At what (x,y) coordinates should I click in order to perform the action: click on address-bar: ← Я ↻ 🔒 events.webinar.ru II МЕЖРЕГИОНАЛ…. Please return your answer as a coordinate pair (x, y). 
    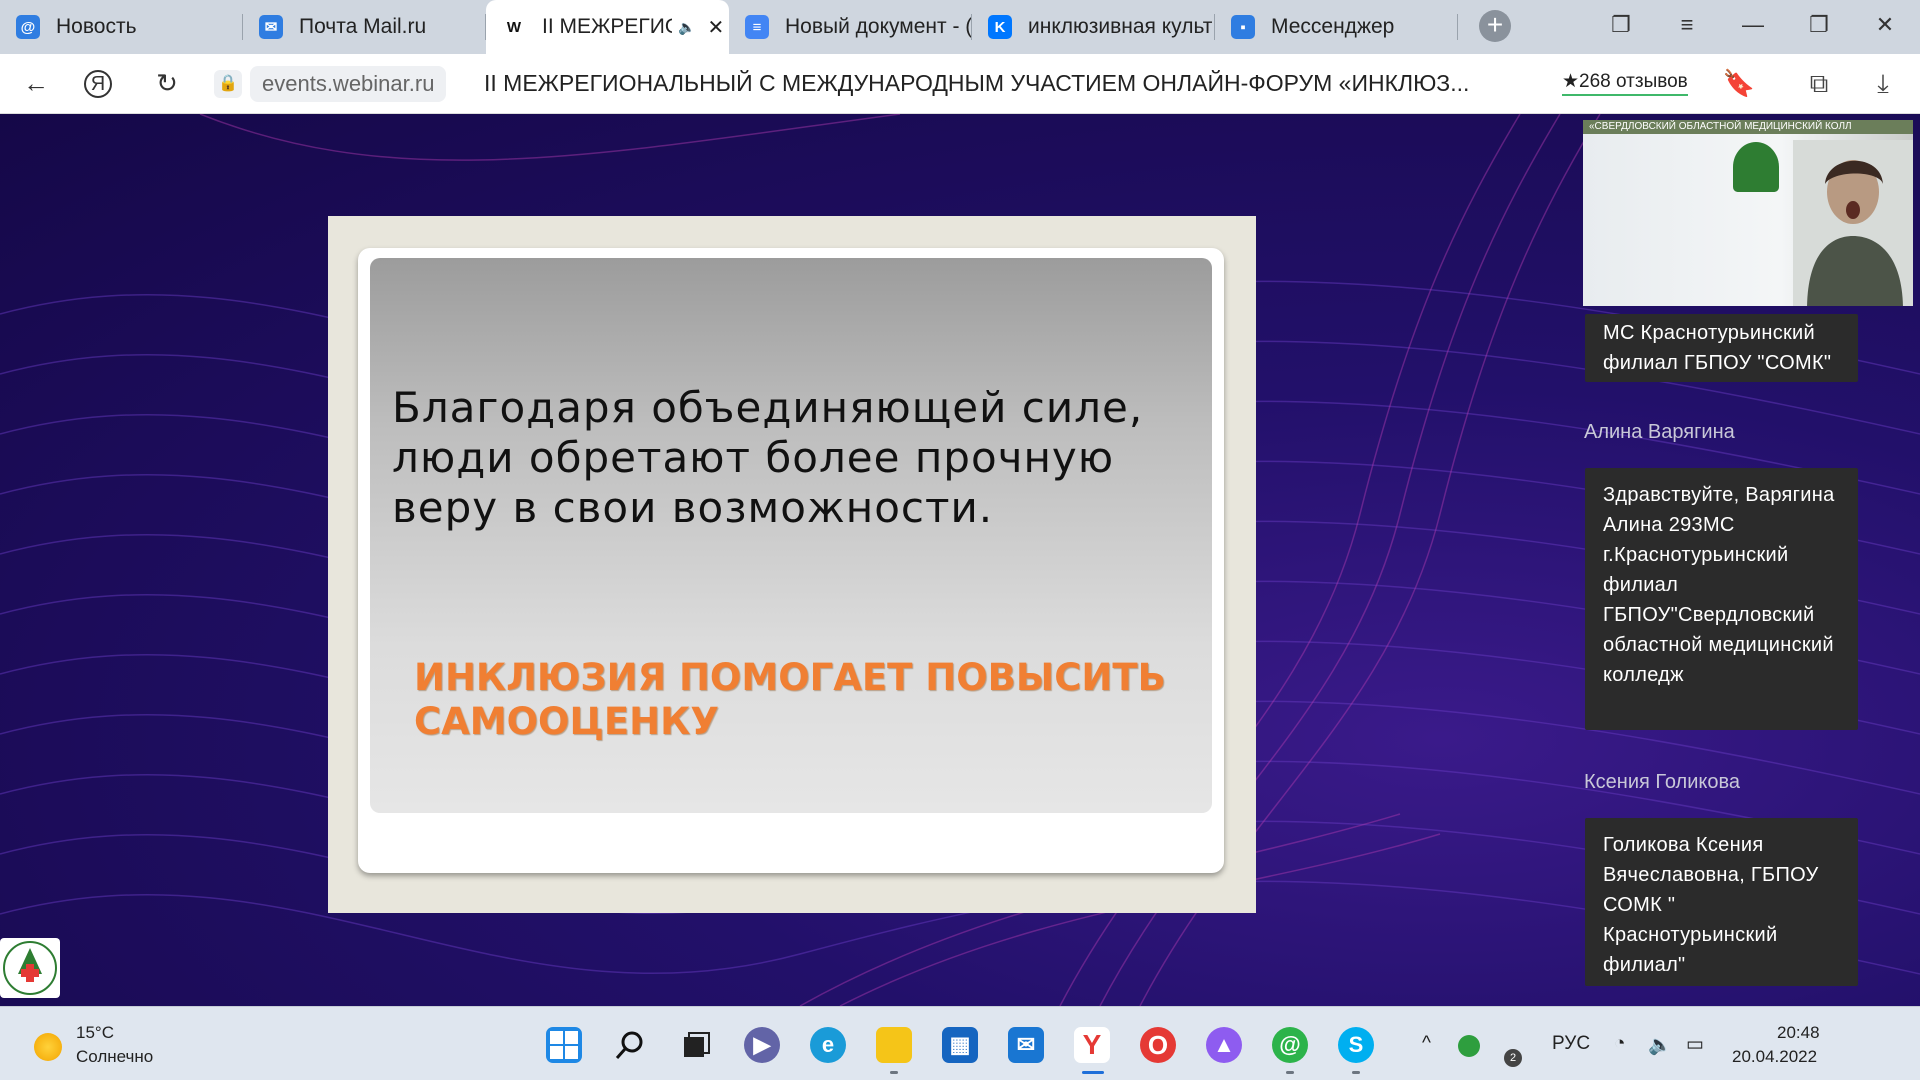
    Looking at the image, I should click on (960, 84).